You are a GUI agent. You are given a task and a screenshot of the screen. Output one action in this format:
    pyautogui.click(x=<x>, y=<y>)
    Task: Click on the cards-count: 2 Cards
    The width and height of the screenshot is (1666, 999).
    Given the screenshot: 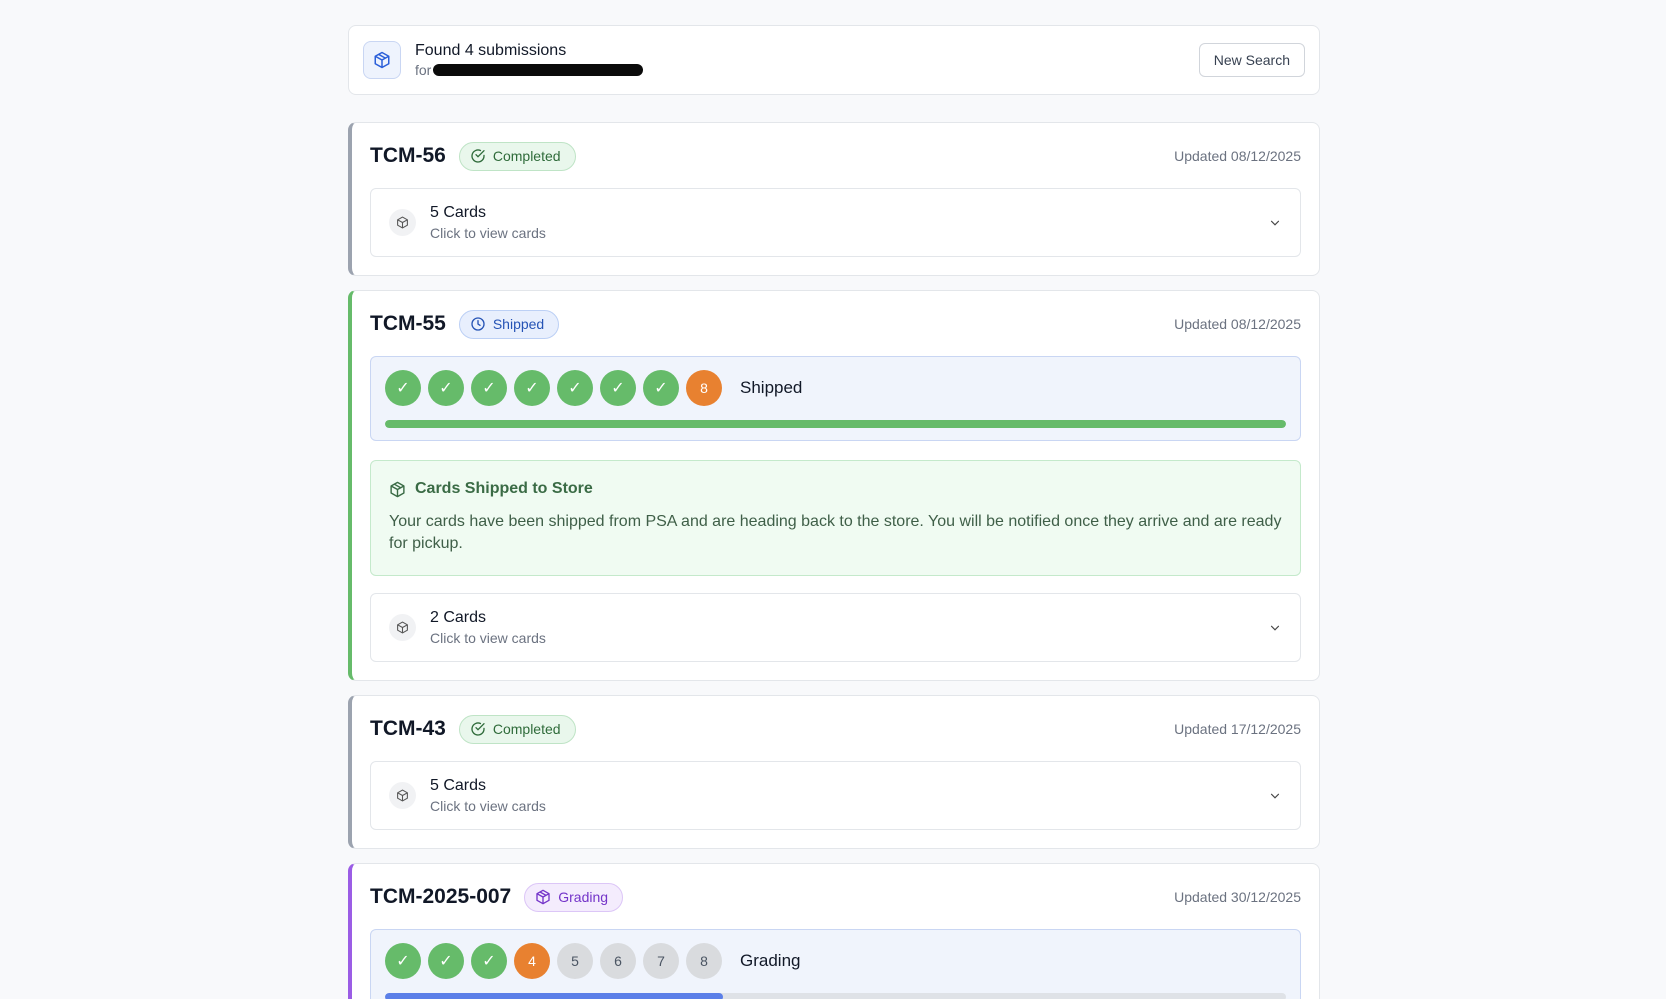 What is the action you would take?
    pyautogui.click(x=458, y=617)
    